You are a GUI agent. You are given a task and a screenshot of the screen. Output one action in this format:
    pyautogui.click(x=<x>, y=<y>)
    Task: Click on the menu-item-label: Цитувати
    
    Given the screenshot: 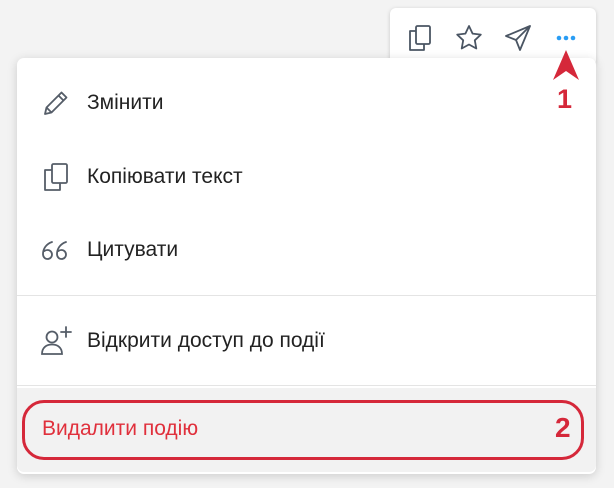 What is the action you would take?
    pyautogui.click(x=133, y=249)
    